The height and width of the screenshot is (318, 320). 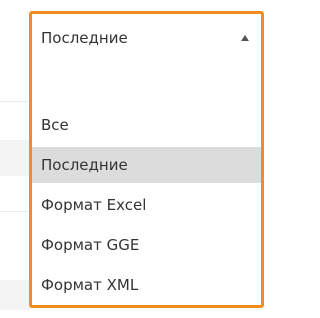 I want to click on dropdown-selected-field: Последние, so click(x=146, y=38).